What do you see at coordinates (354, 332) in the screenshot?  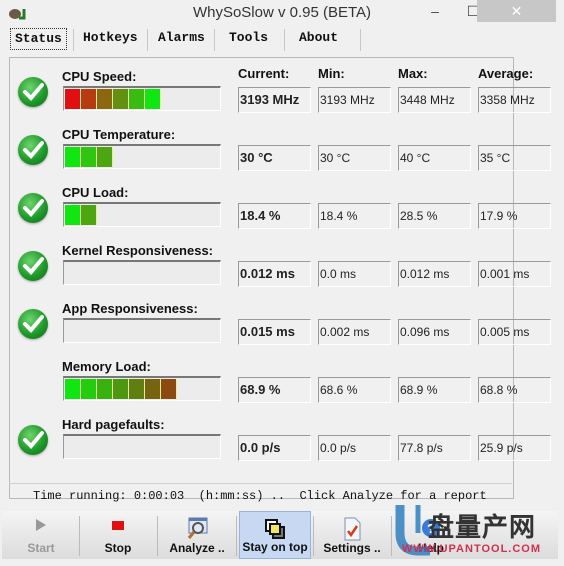 I see `min-value: 0.002 ms` at bounding box center [354, 332].